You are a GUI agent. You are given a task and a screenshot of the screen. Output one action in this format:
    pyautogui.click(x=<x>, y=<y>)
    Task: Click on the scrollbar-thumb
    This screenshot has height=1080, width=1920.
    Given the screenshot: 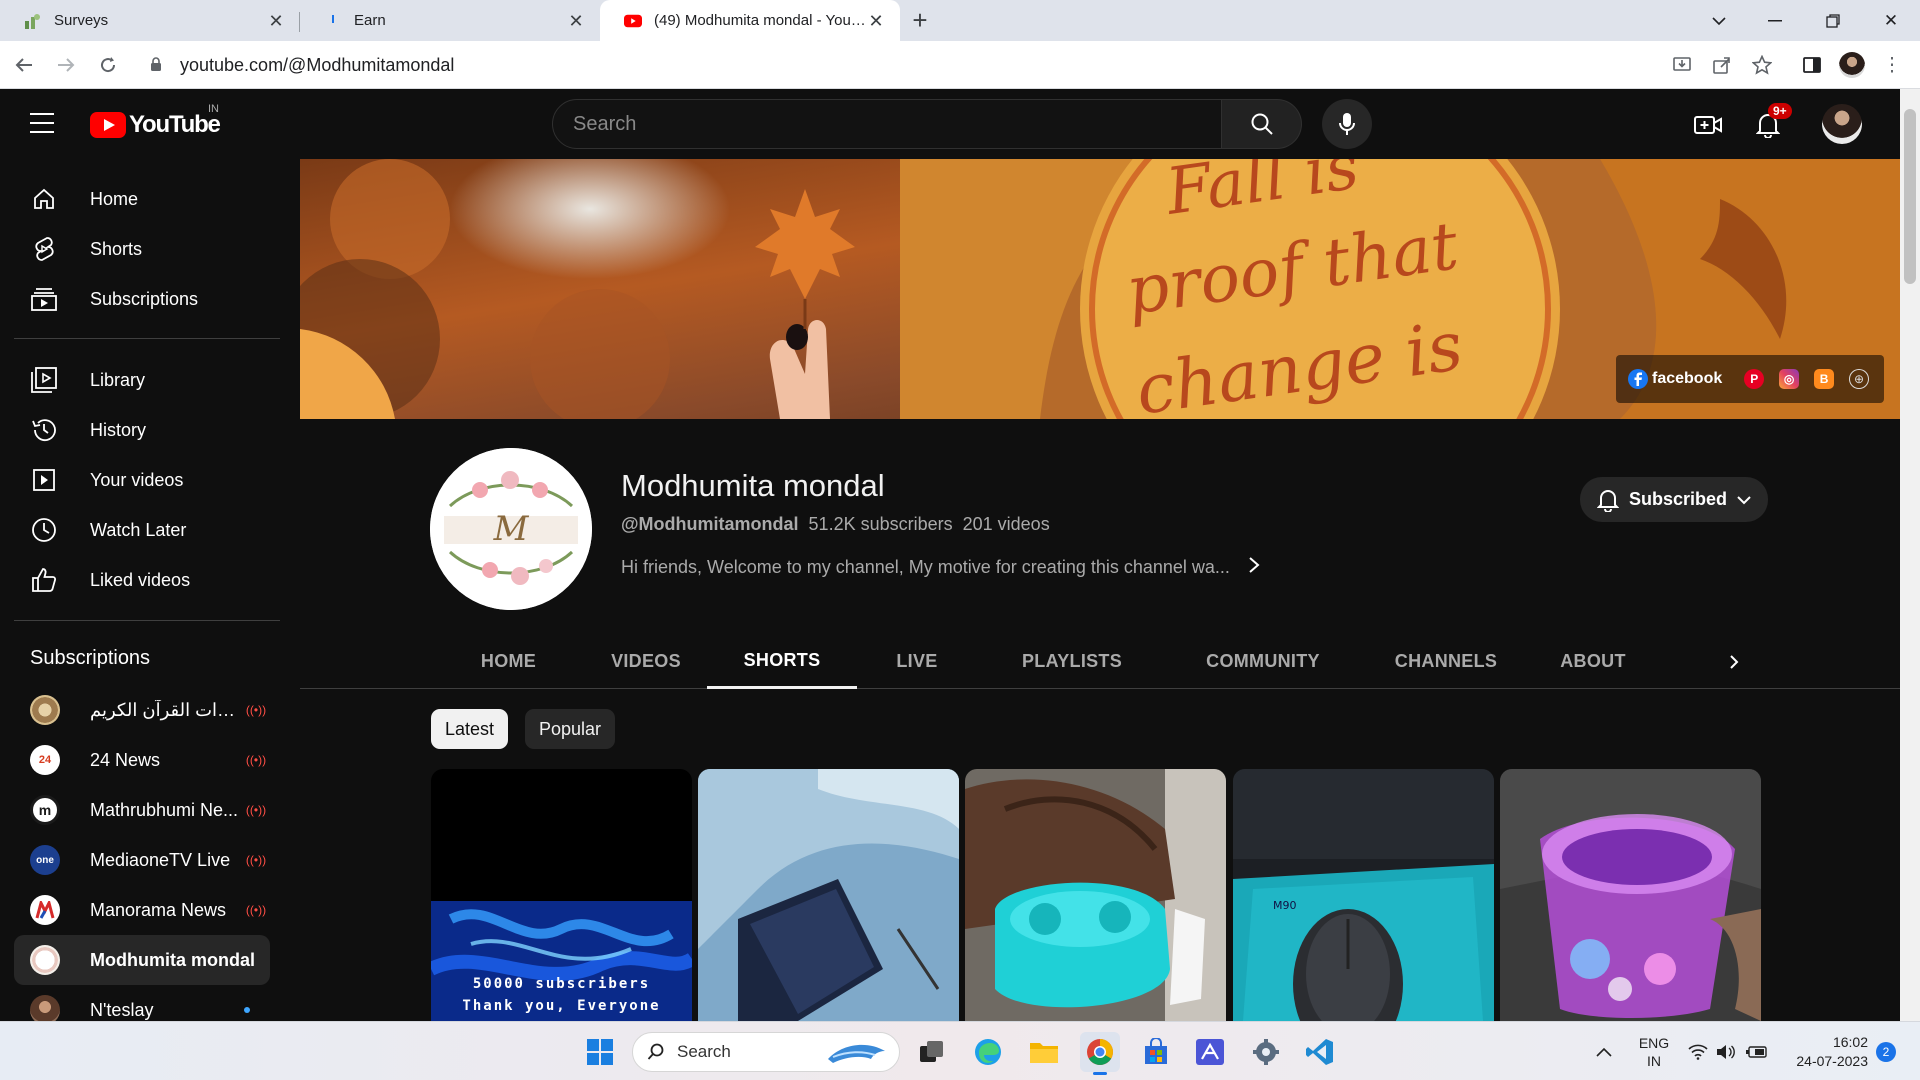 What is the action you would take?
    pyautogui.click(x=1910, y=196)
    